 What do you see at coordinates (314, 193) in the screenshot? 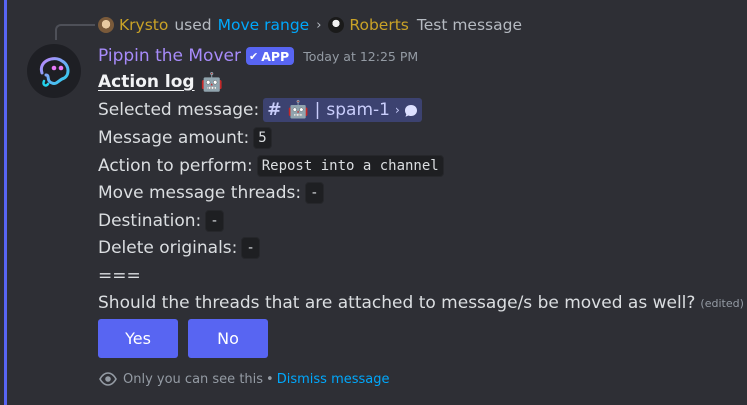
I see `threads-value: -` at bounding box center [314, 193].